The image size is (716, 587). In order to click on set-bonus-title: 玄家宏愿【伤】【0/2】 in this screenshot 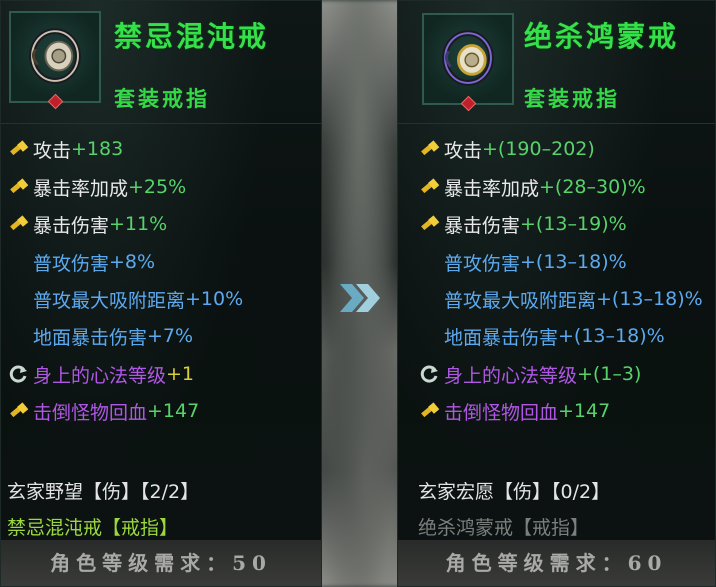, I will do `click(514, 492)`.